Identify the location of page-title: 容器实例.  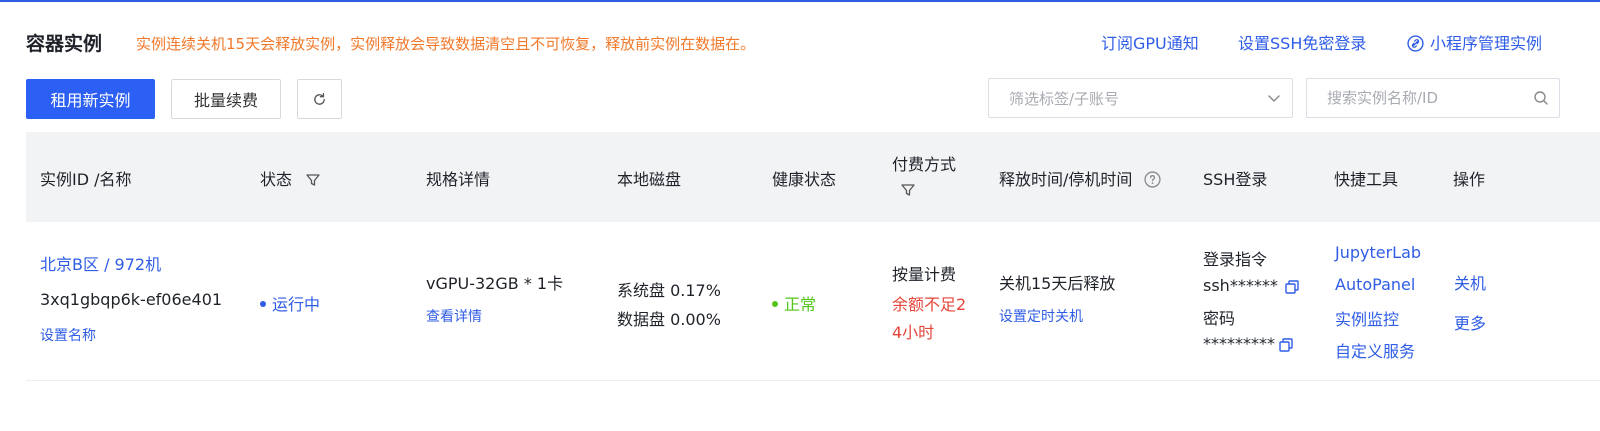
(64, 44).